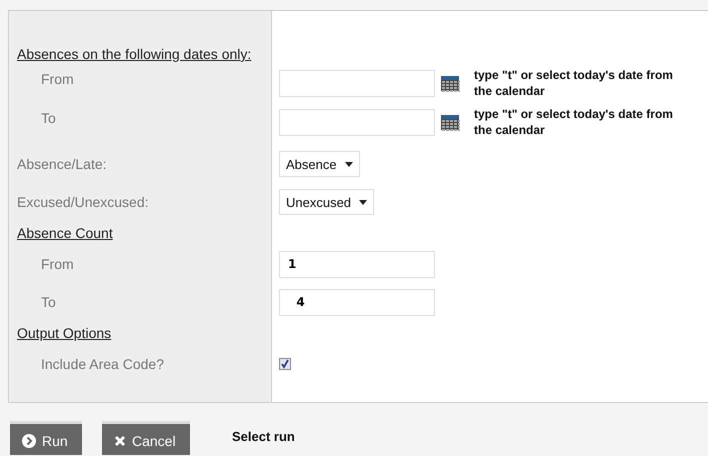  I want to click on chevron-icon, so click(29, 441).